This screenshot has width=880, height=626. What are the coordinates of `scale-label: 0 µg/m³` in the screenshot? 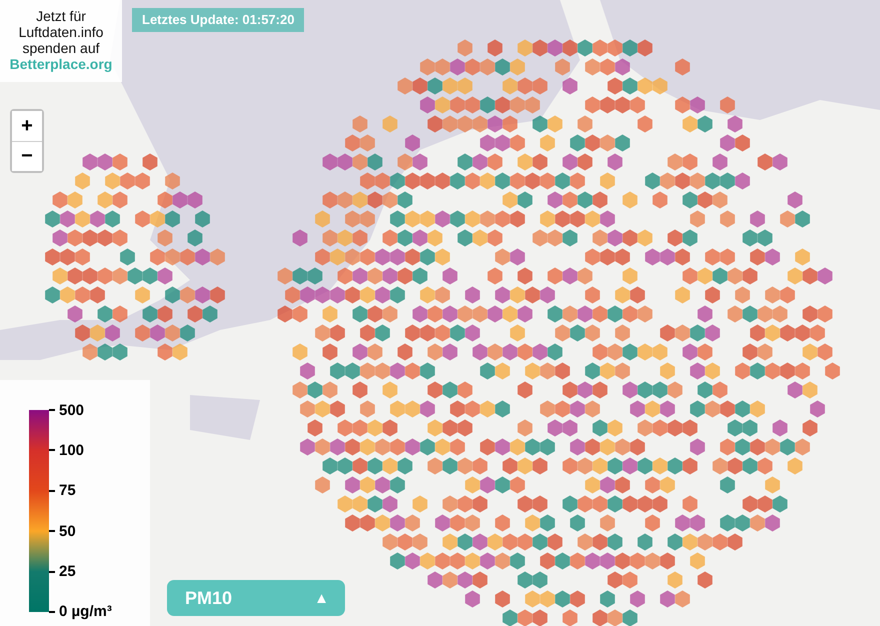 It's located at (85, 611).